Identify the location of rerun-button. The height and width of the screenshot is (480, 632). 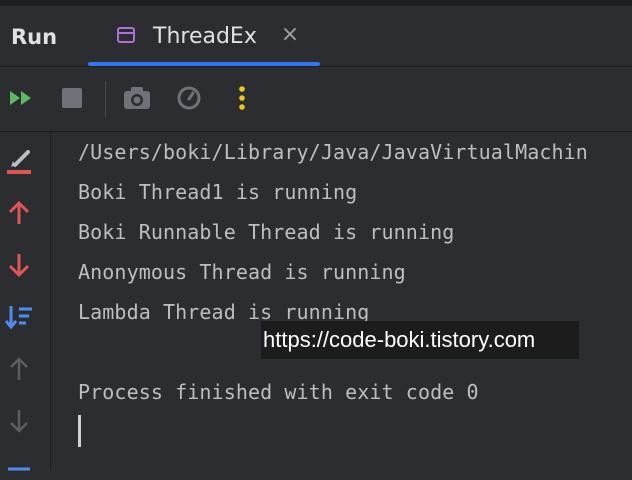
(21, 98).